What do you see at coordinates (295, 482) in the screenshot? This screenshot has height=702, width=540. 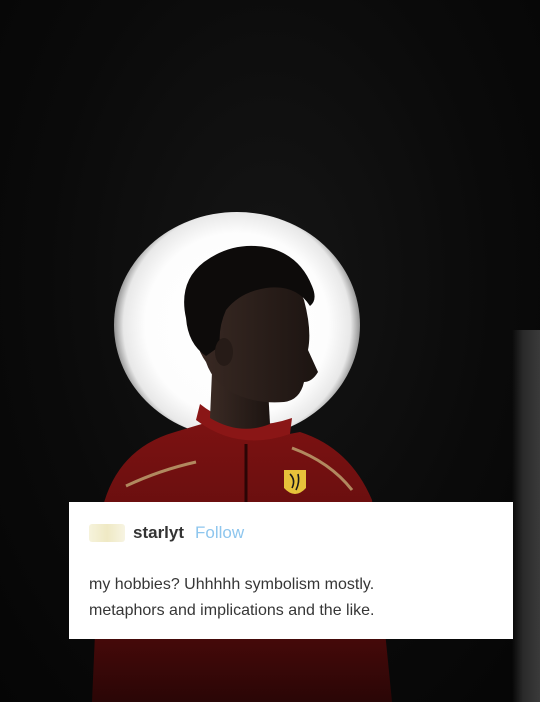 I see `team-badge` at bounding box center [295, 482].